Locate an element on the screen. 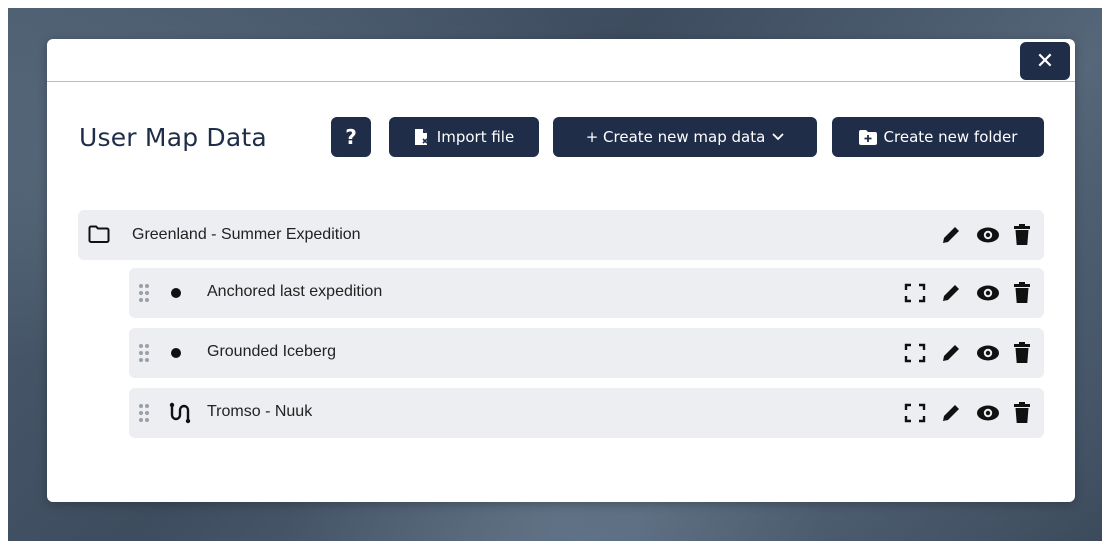  page-title: User Map Data is located at coordinates (173, 137).